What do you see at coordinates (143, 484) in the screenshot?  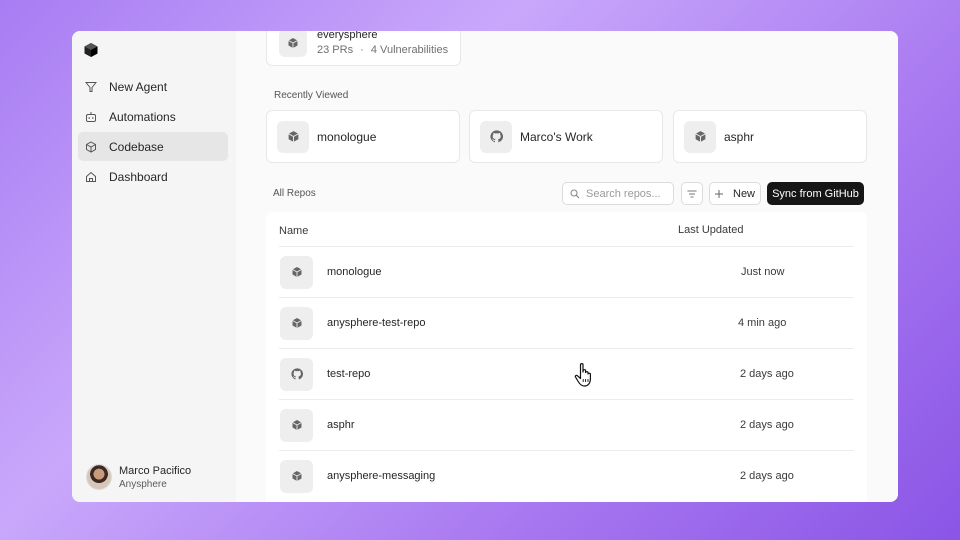 I see `user-org: Anysphere` at bounding box center [143, 484].